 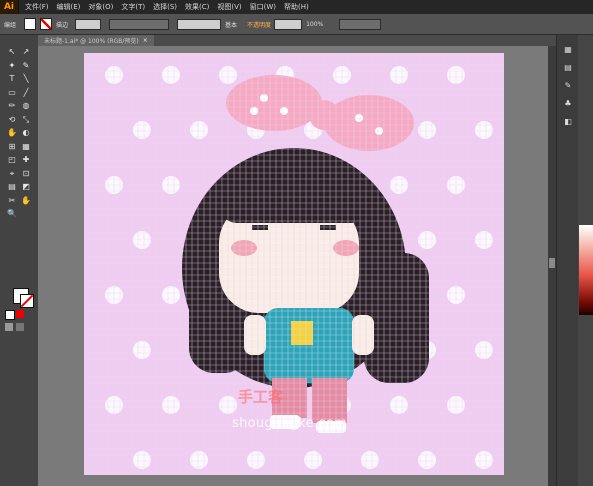 What do you see at coordinates (568, 50) in the screenshot?
I see `color-panel-icon: ▦` at bounding box center [568, 50].